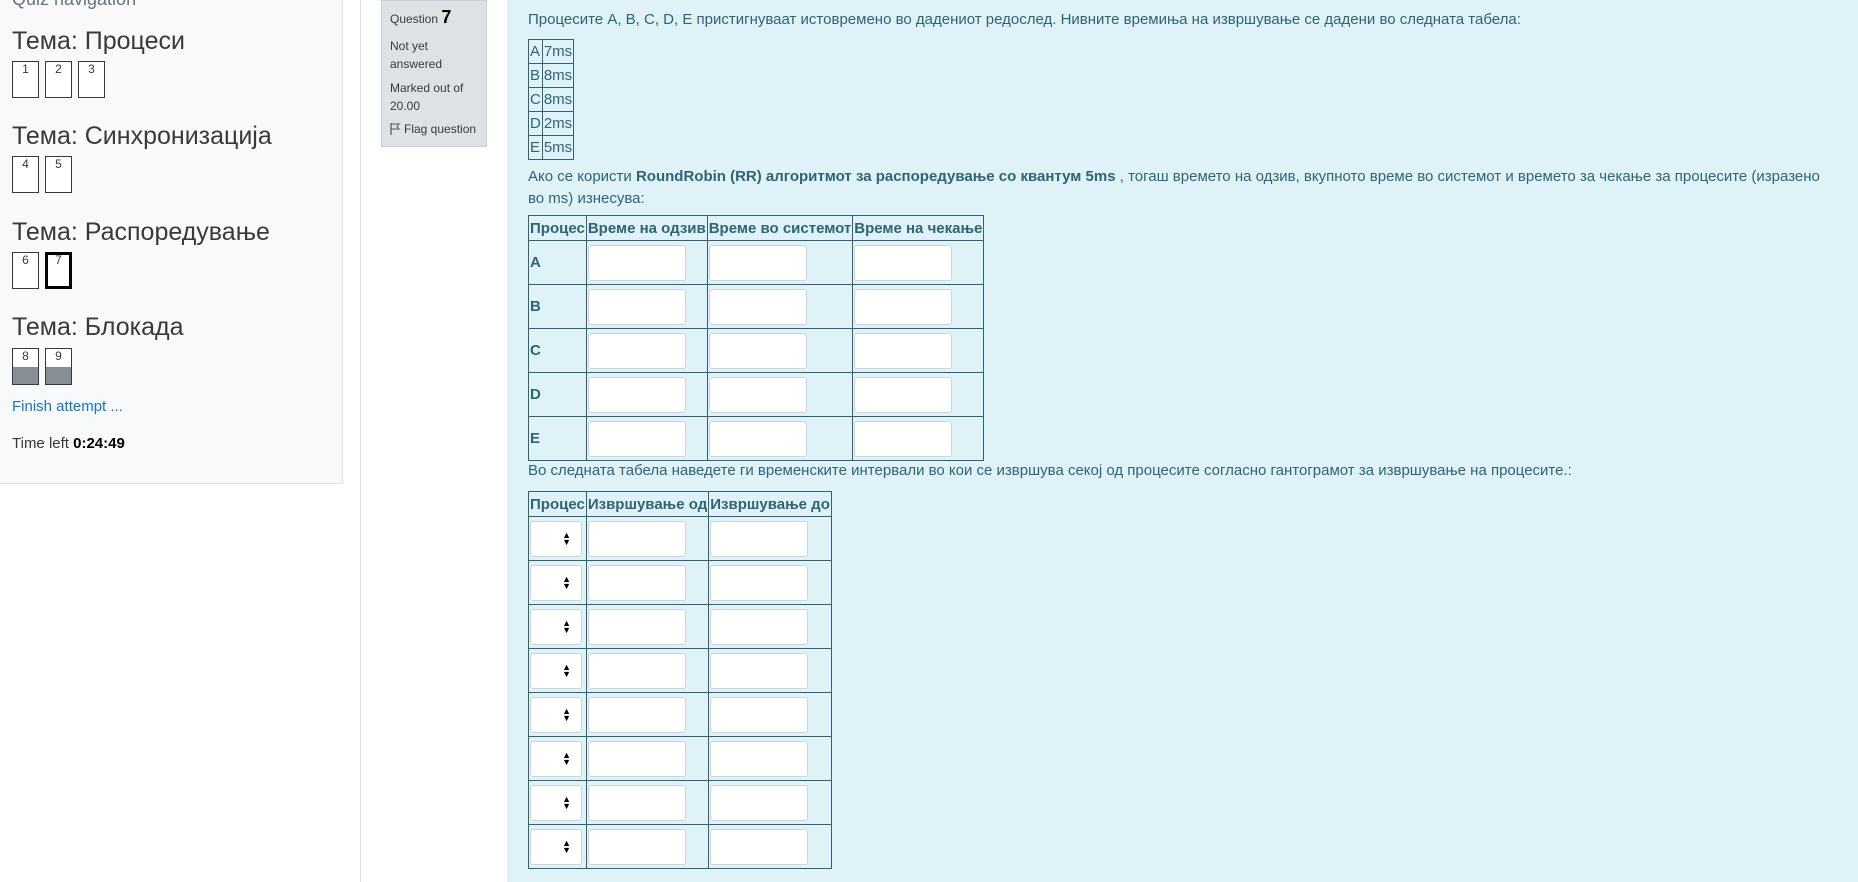 This screenshot has width=1858, height=882. What do you see at coordinates (535, 123) in the screenshot?
I see `burst-process-cell: D` at bounding box center [535, 123].